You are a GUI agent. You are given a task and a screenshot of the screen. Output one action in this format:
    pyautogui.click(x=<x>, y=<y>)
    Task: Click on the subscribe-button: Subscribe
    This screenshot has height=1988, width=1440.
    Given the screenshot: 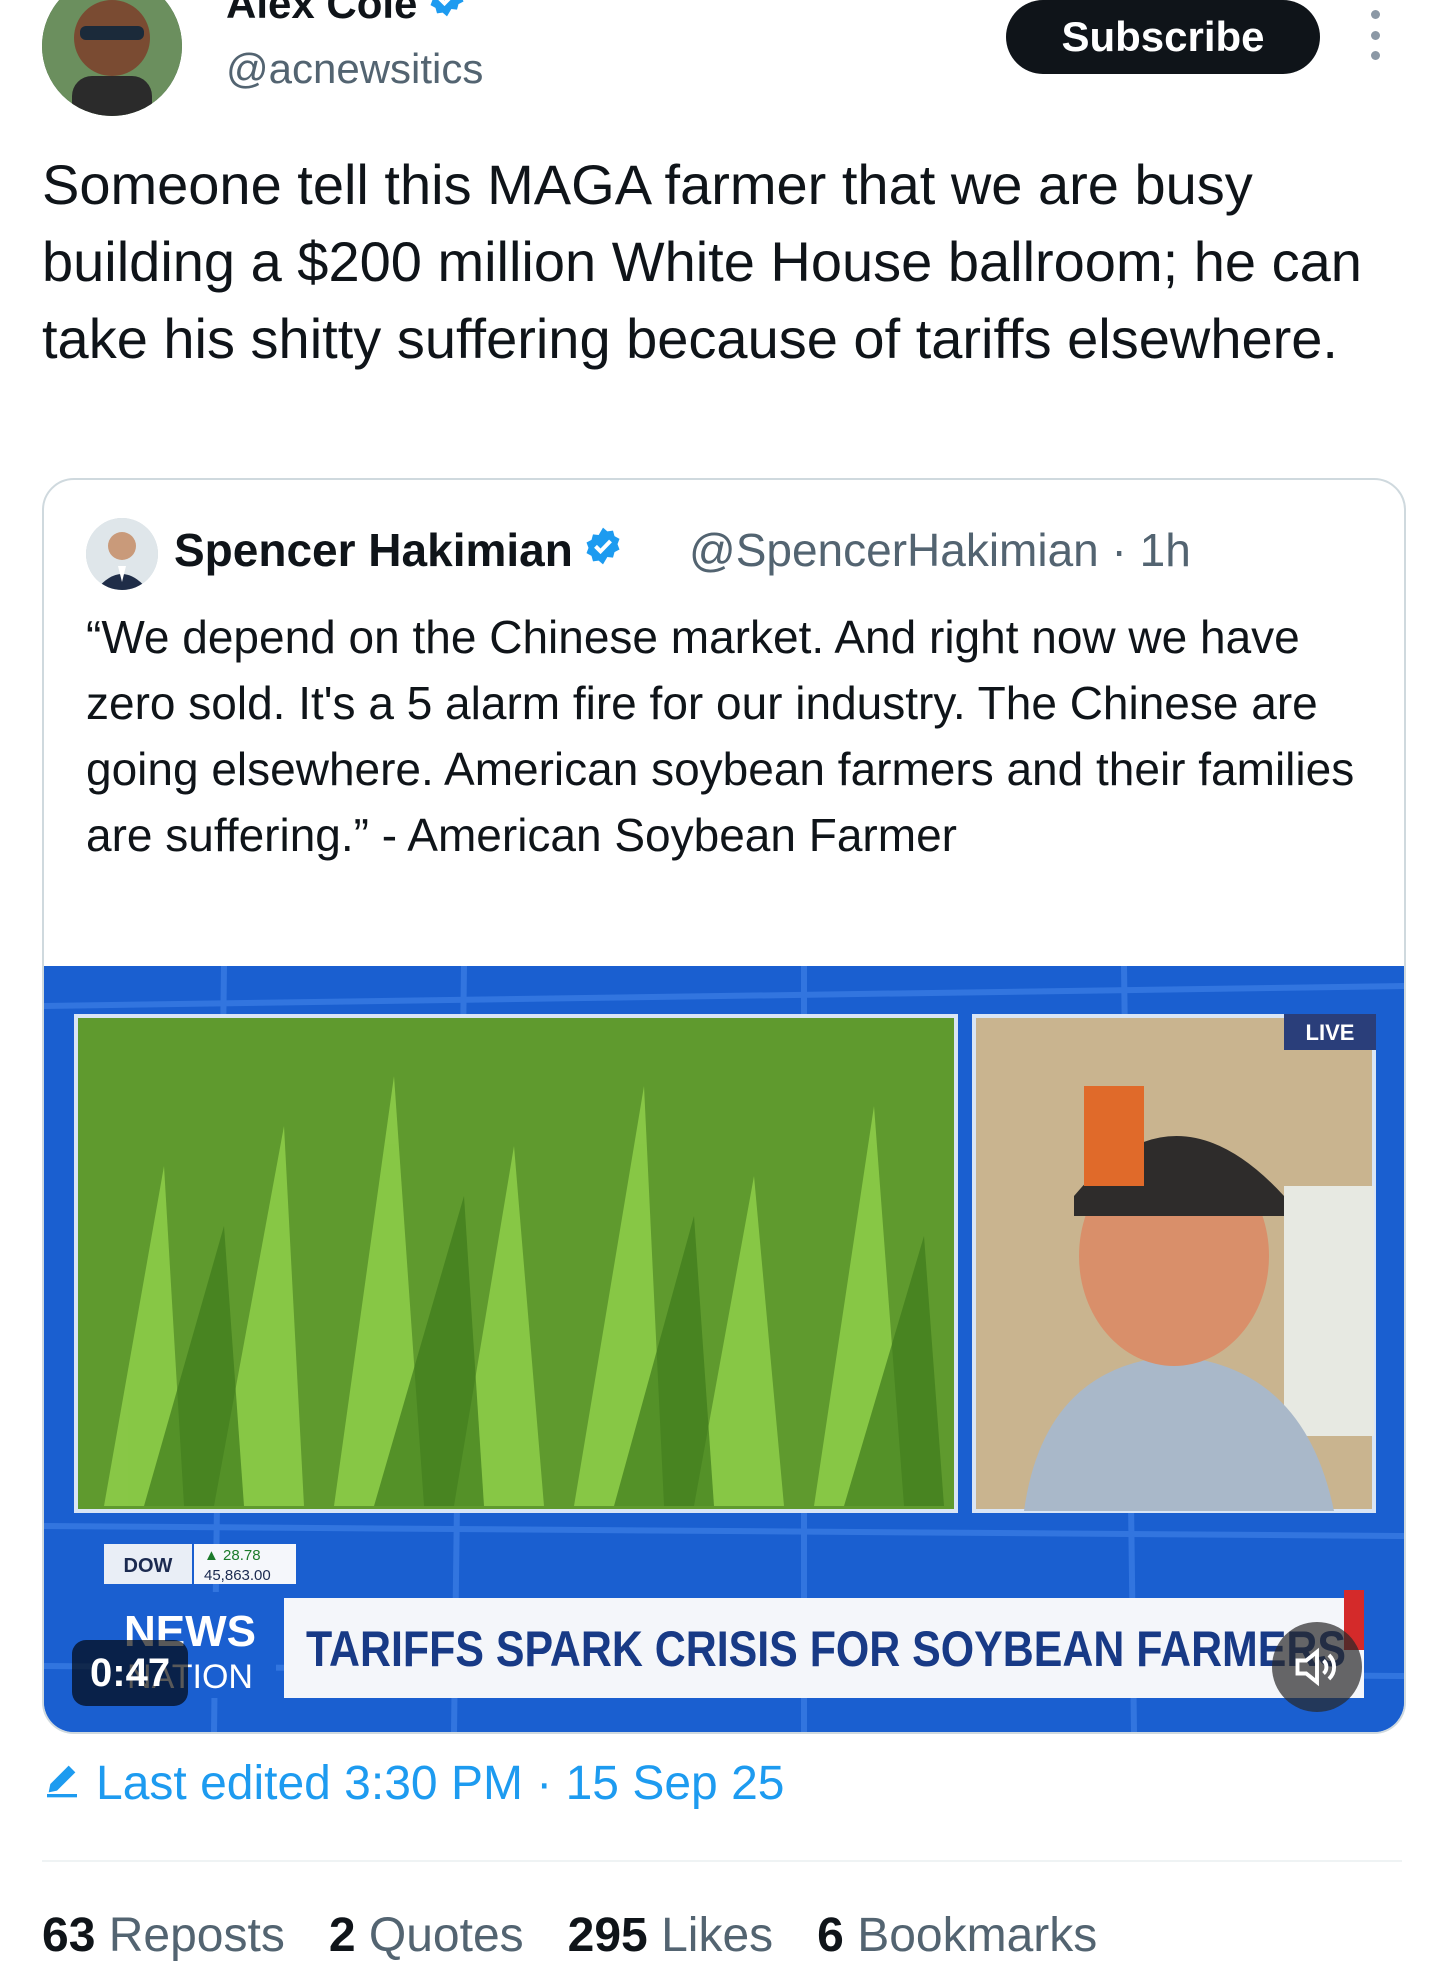 What is the action you would take?
    pyautogui.click(x=1163, y=37)
    